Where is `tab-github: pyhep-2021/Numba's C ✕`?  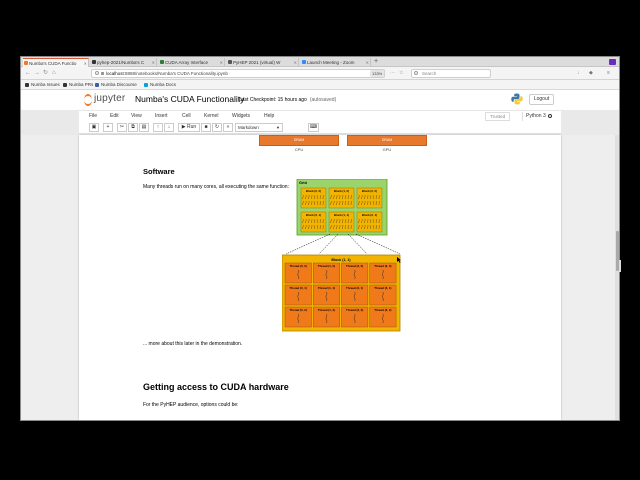 tab-github: pyhep-2021/Numba's C ✕ is located at coordinates (124, 62).